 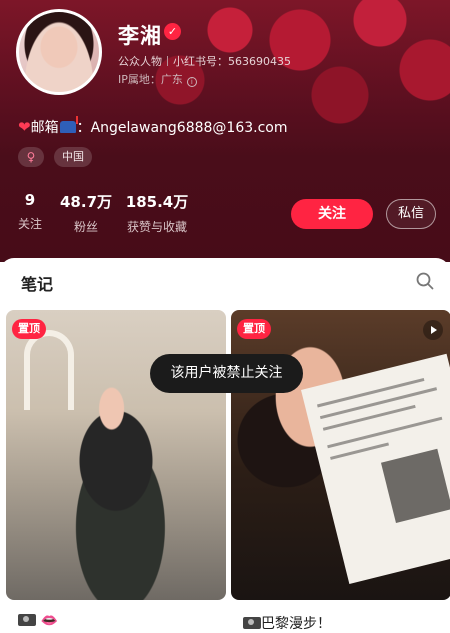 What do you see at coordinates (156, 227) in the screenshot?
I see `stat-label: 获赞与收藏` at bounding box center [156, 227].